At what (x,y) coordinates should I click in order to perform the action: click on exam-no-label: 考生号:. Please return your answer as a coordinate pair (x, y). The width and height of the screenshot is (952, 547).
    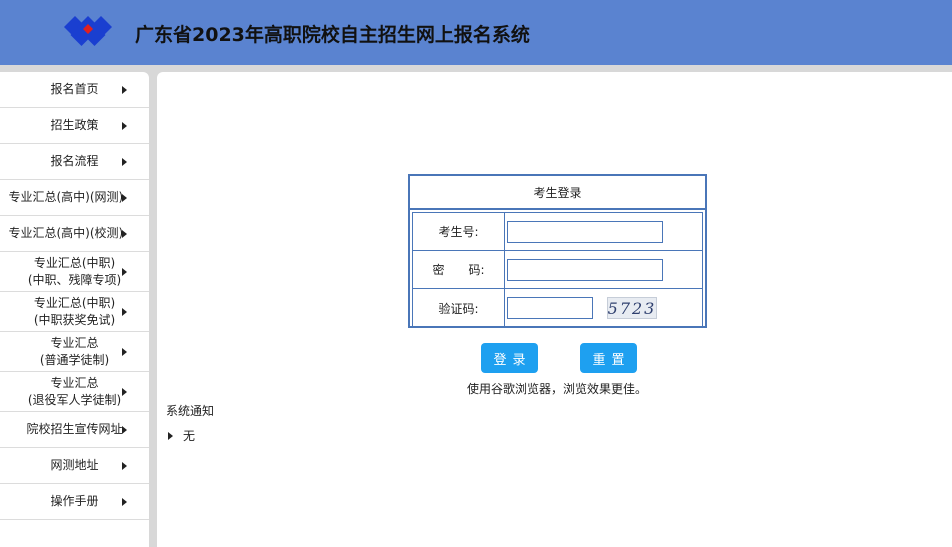
    Looking at the image, I should click on (459, 231).